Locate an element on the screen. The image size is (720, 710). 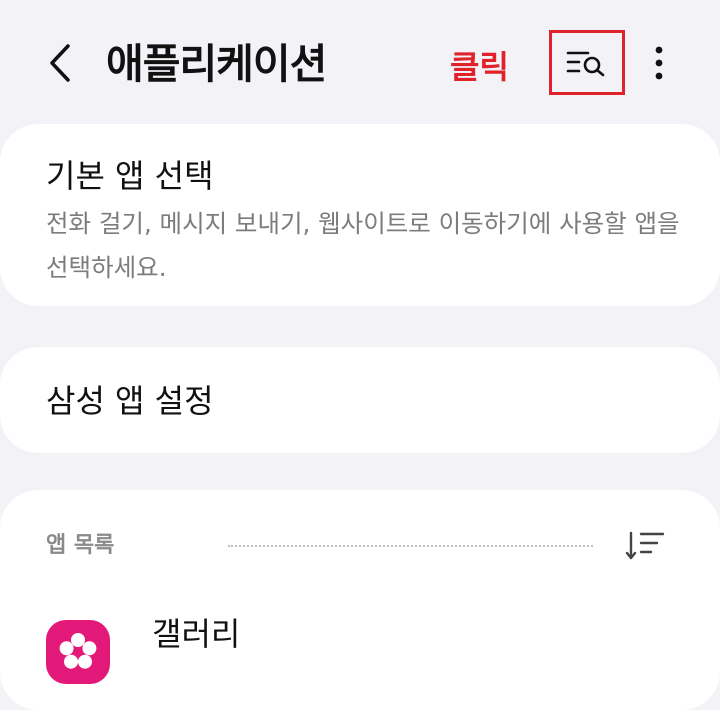
search-button is located at coordinates (587, 62).